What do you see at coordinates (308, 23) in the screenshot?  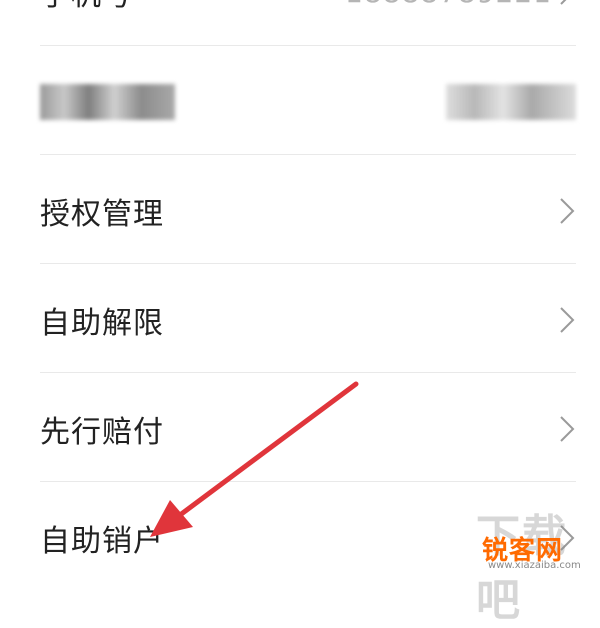 I see `phone-number-row: 手机号 18888789221` at bounding box center [308, 23].